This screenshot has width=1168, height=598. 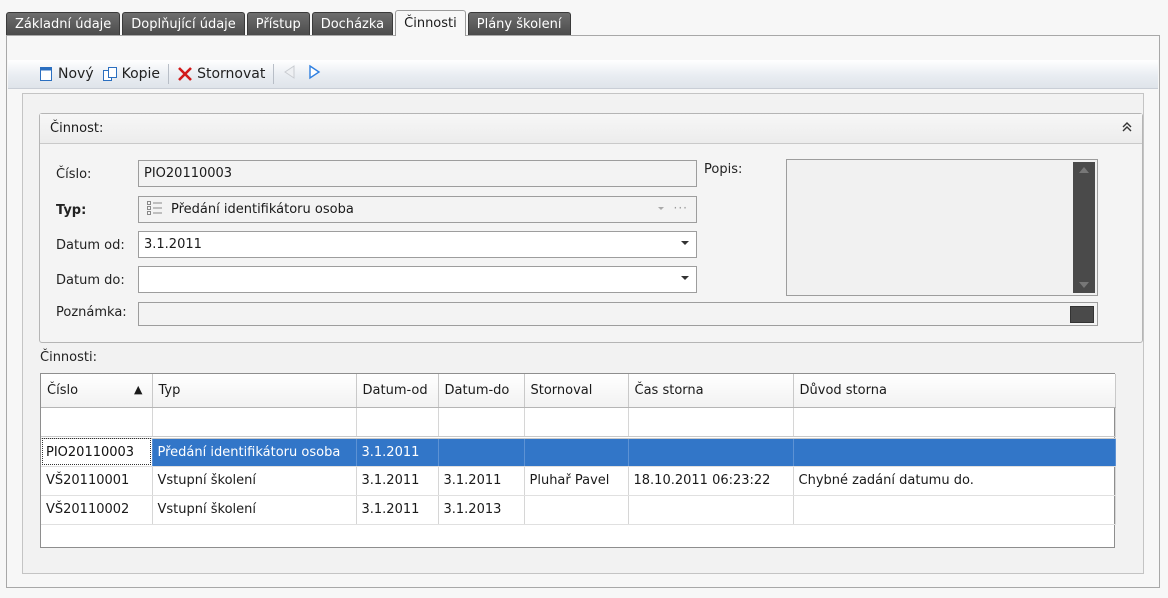 I want to click on poznamka-label: Poznámka:, so click(x=91, y=312).